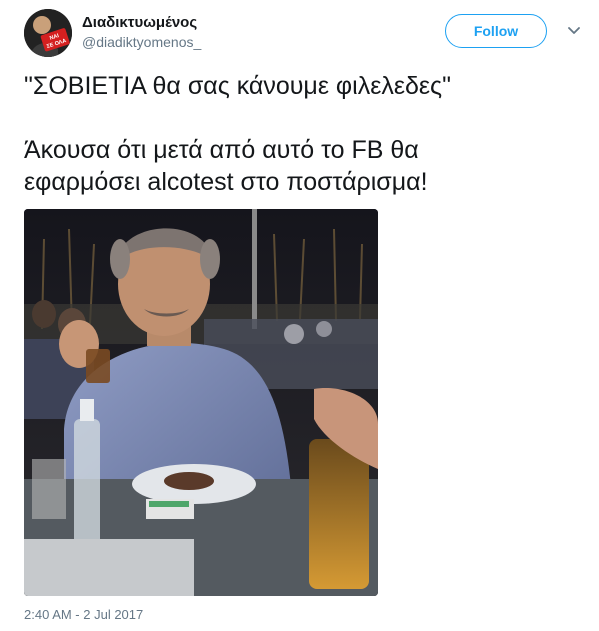 The image size is (599, 631). What do you see at coordinates (221, 150) in the screenshot?
I see `tweet-line-2: Άκουσα ότι μετά από αυτό το FB θα` at bounding box center [221, 150].